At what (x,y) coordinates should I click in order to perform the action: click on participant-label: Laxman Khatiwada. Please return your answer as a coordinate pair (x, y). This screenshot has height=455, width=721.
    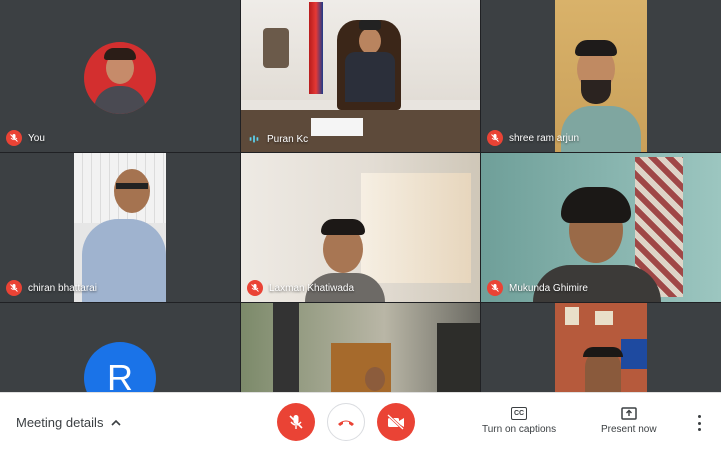
    Looking at the image, I should click on (300, 288).